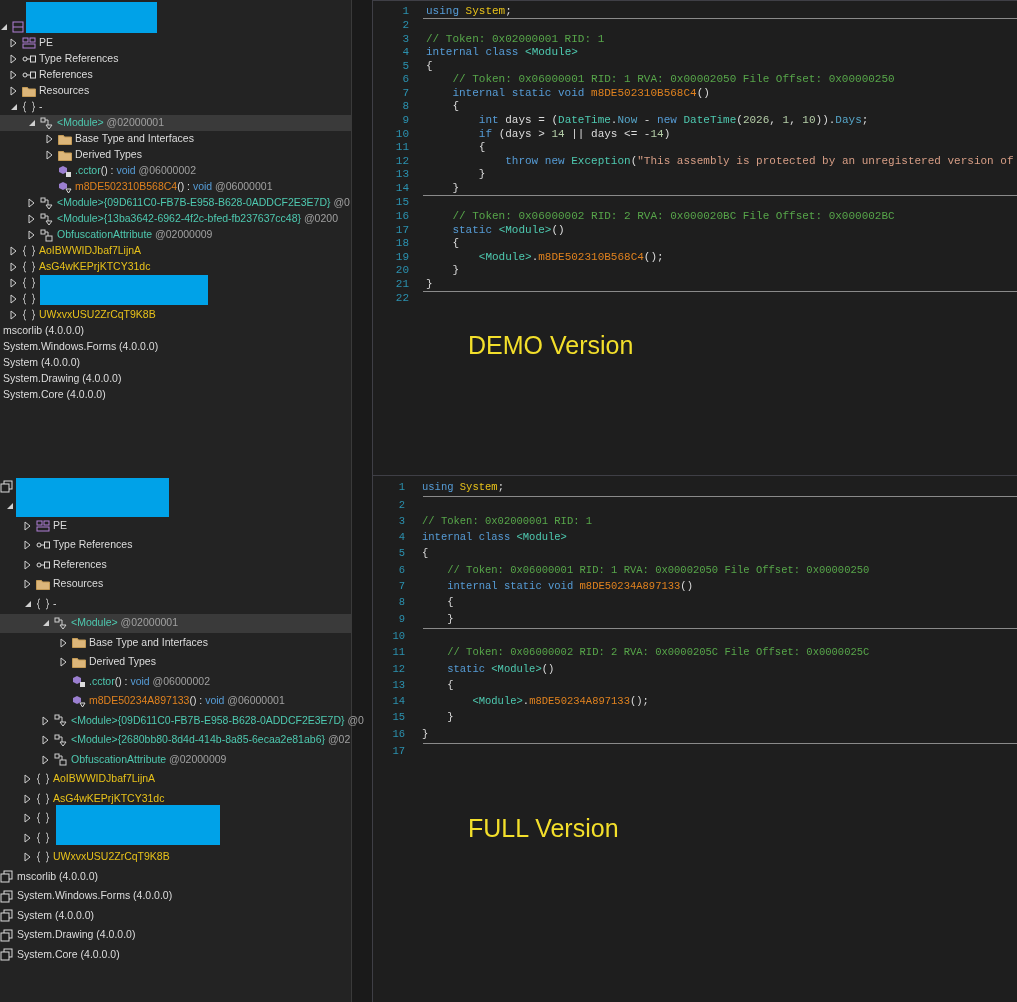  I want to click on folder-icon, so click(79, 643).